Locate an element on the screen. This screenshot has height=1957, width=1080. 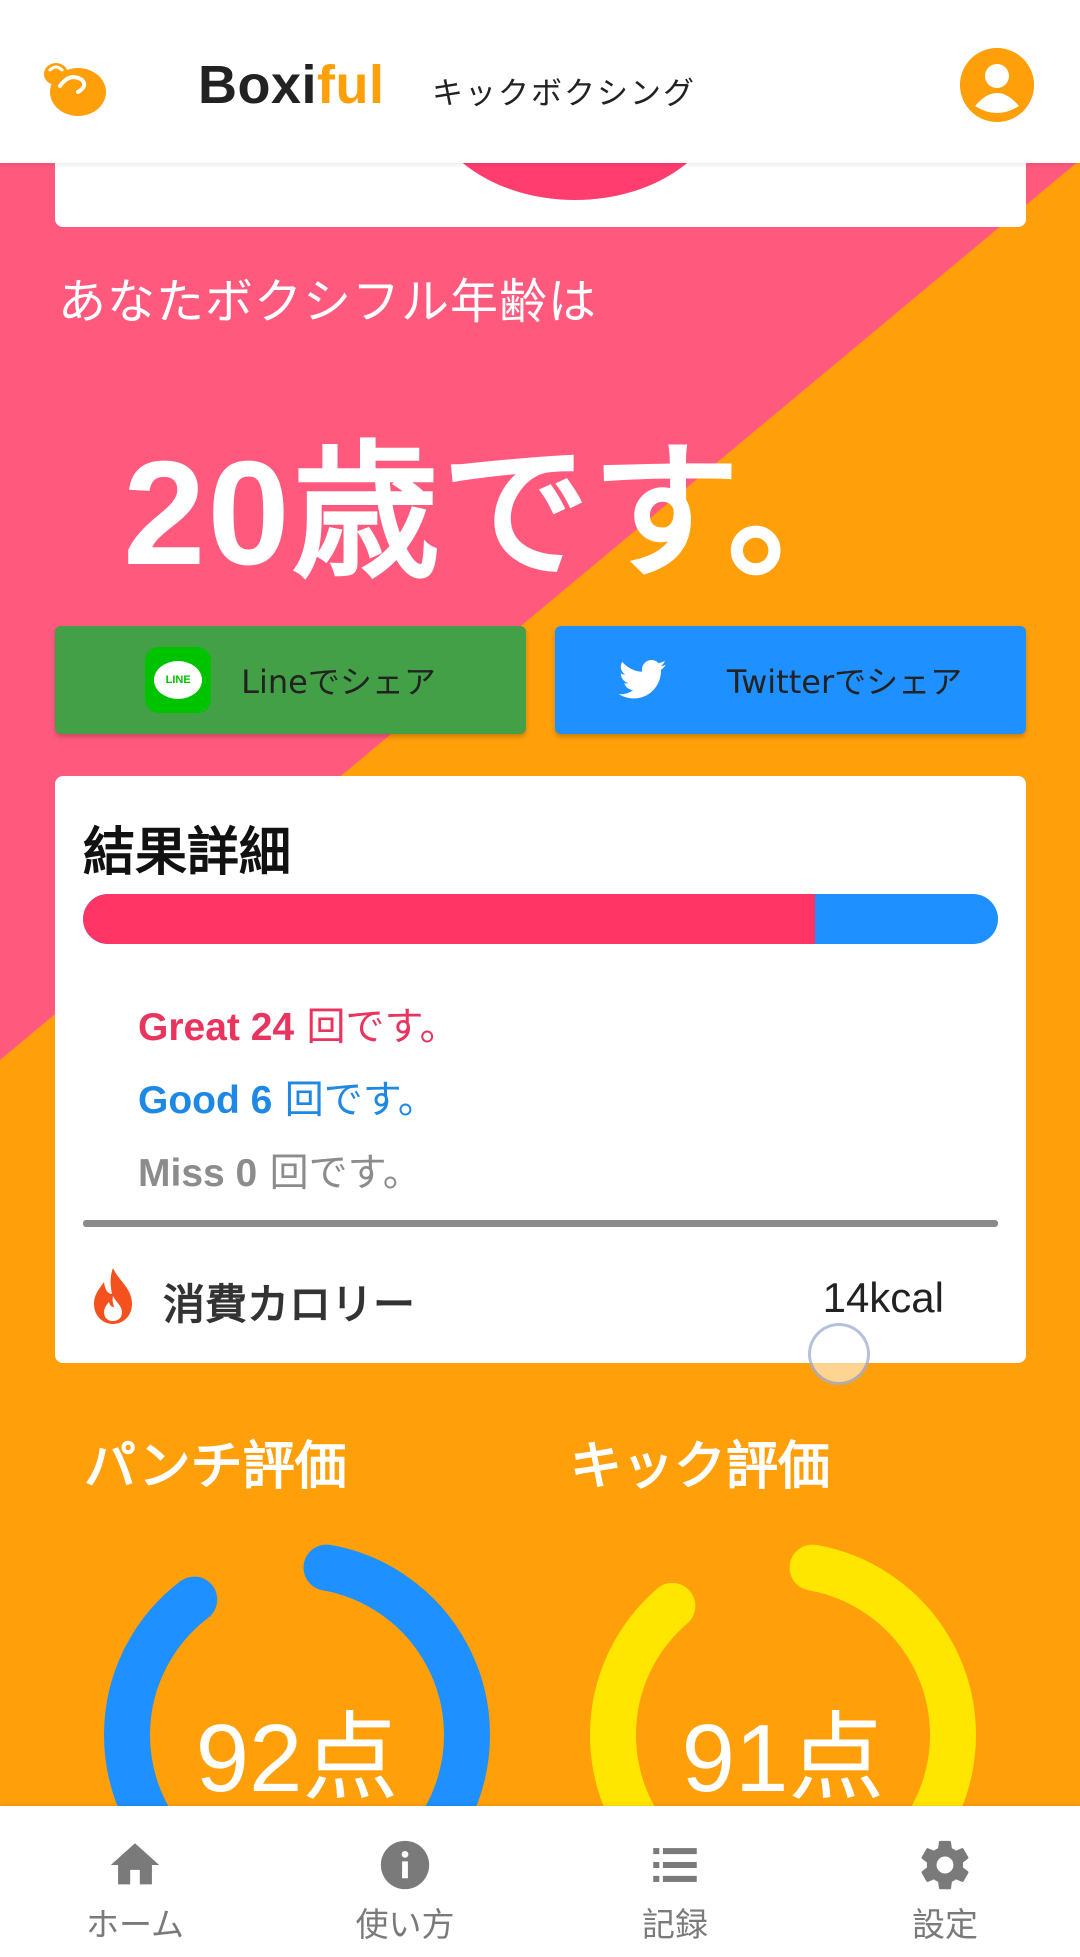
great-count: Great 24 回です。 is located at coordinates (298, 1027).